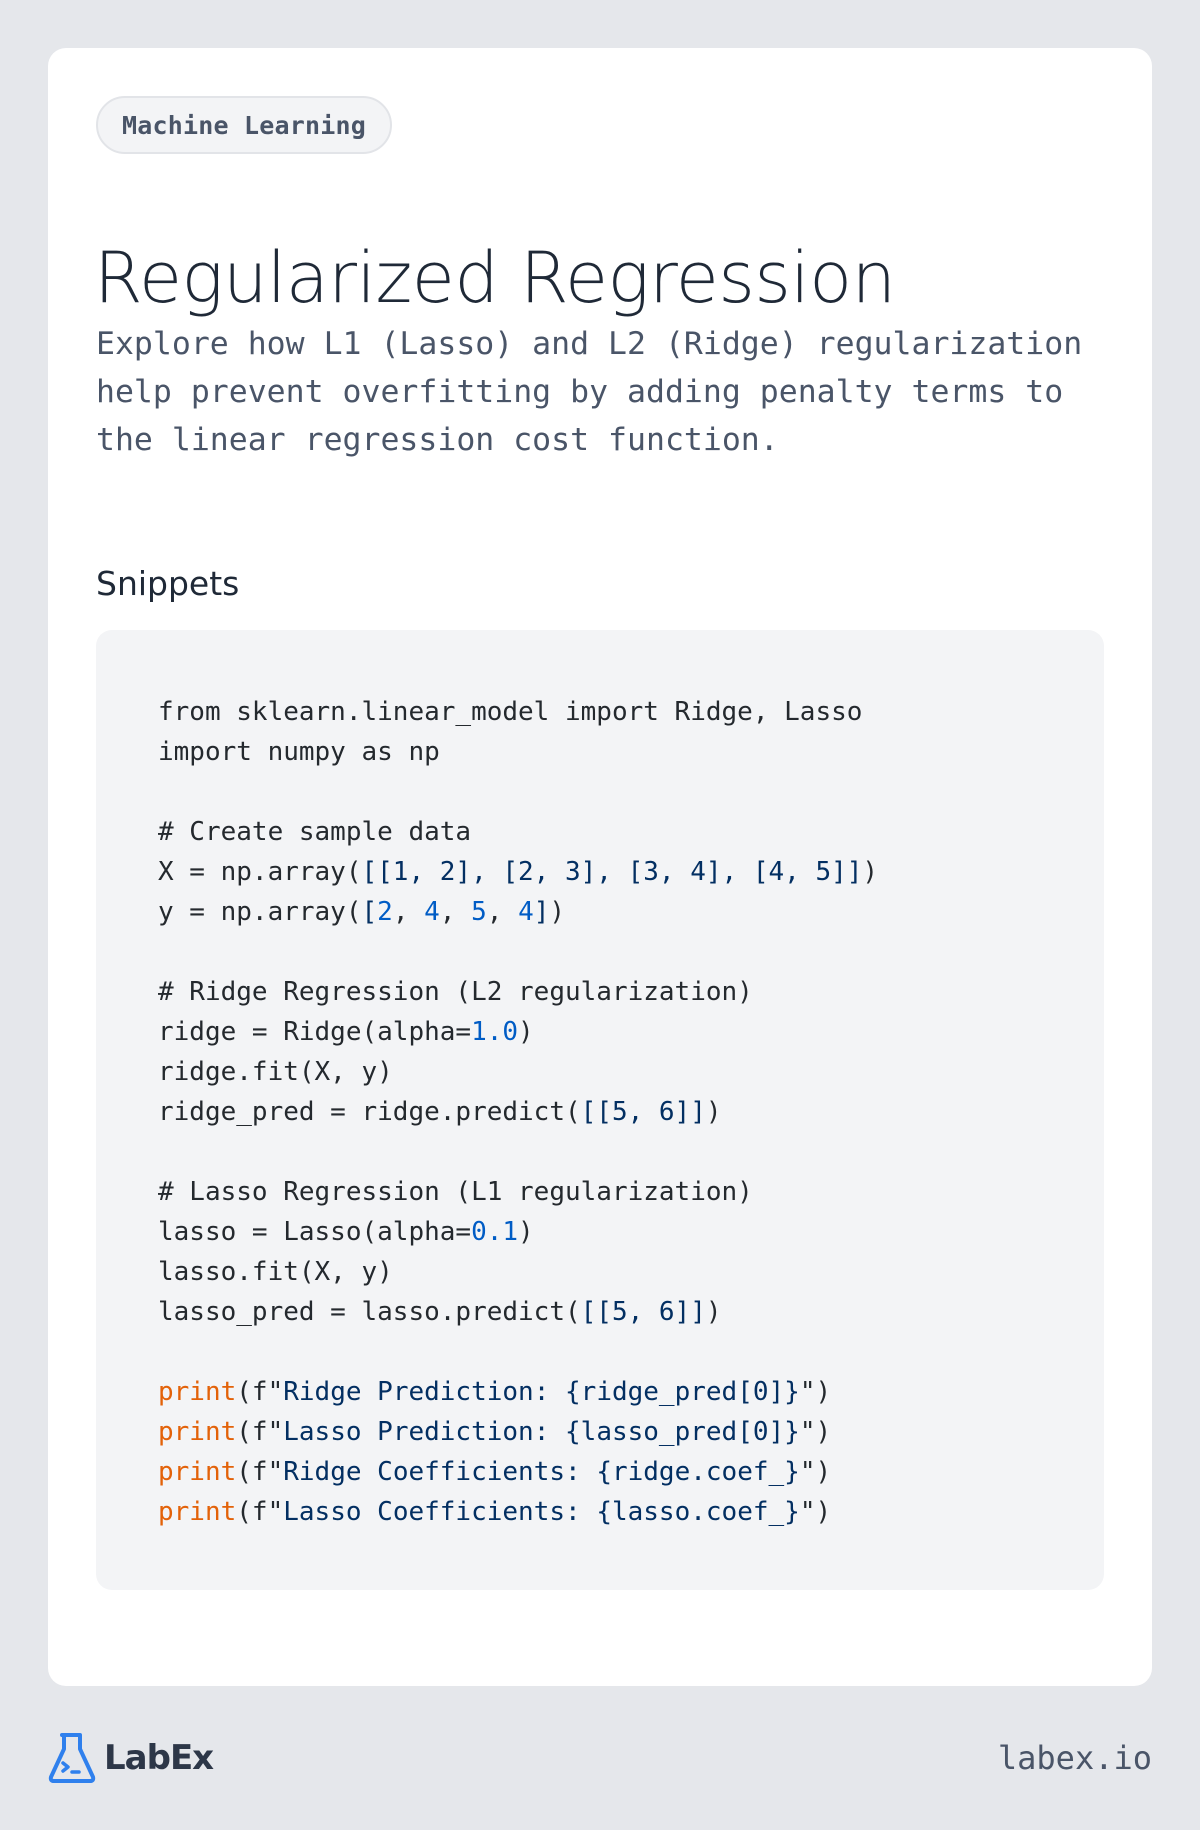 This screenshot has height=1830, width=1200. Describe the element at coordinates (72, 1758) in the screenshot. I see `flask-terminal-icon` at that location.